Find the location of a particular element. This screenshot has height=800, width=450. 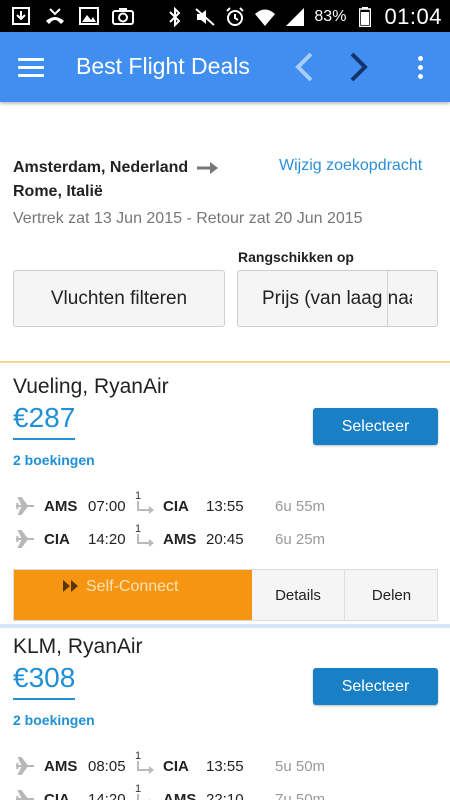

flight-duration: 5u 50m is located at coordinates (300, 766).